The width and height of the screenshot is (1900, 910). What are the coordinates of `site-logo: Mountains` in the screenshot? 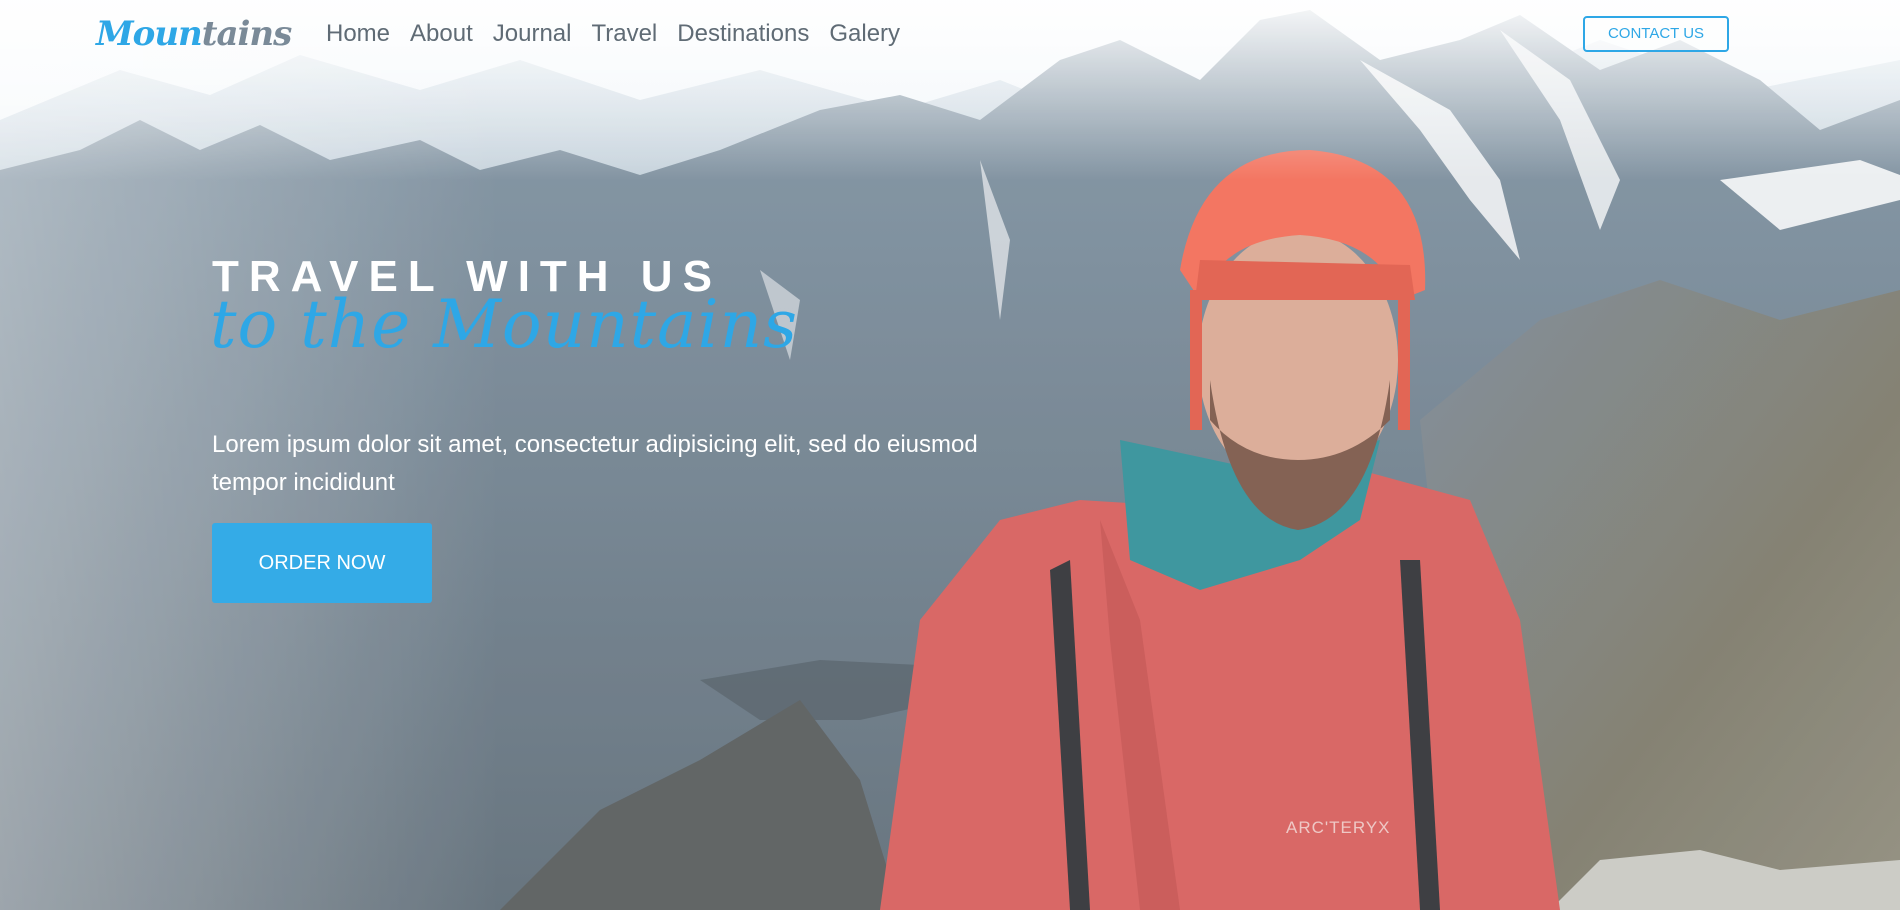 It's located at (194, 34).